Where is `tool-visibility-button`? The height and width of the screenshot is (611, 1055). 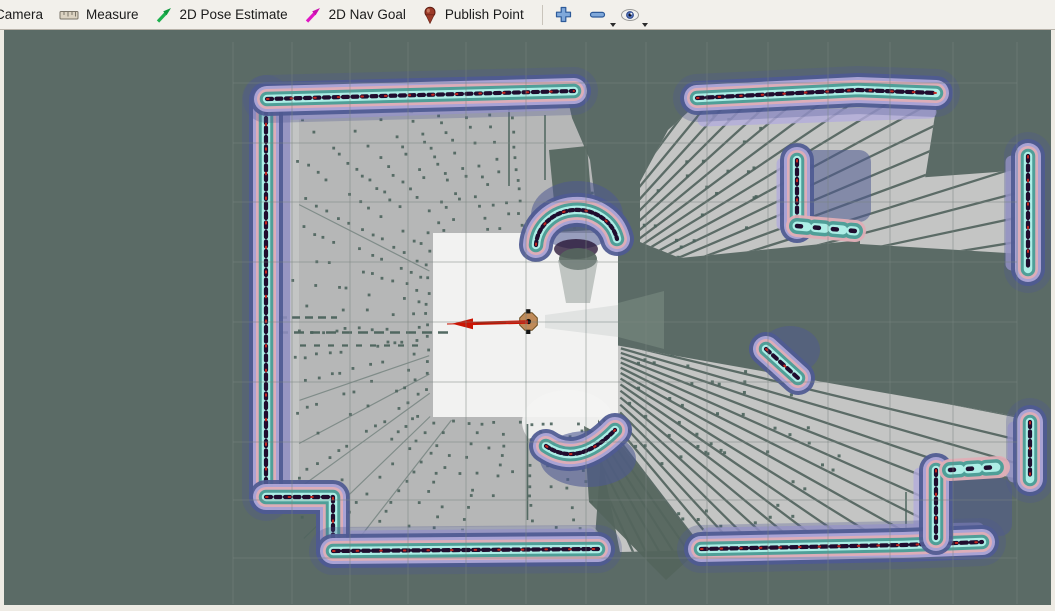 tool-visibility-button is located at coordinates (632, 15).